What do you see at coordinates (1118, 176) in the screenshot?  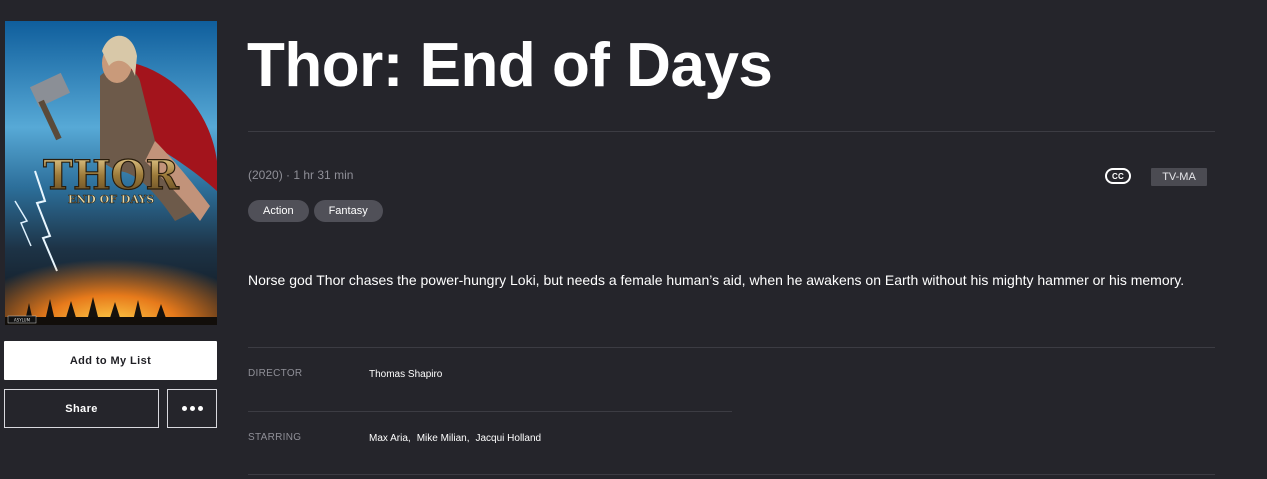 I see `closed-captions-icon: CC` at bounding box center [1118, 176].